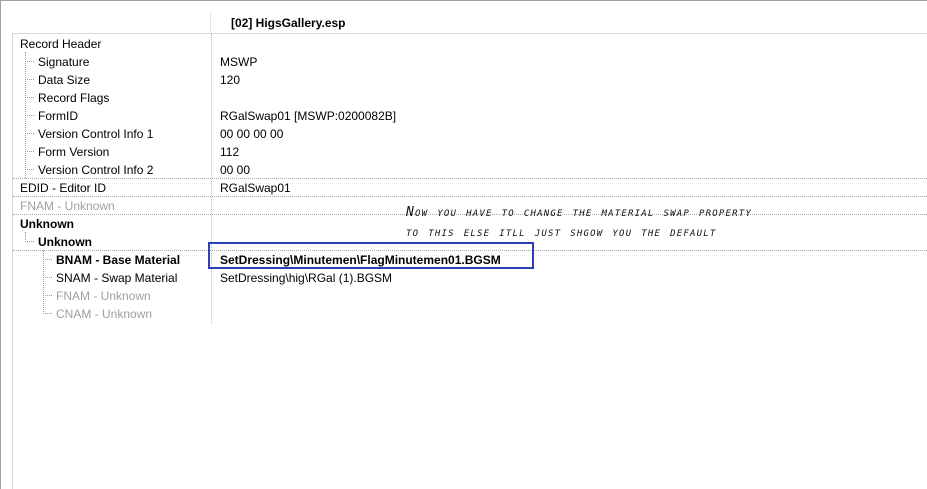 This screenshot has width=927, height=489. Describe the element at coordinates (306, 278) in the screenshot. I see `swap-material-value: SetDressing\hig\RGal (1).BGSM` at that location.